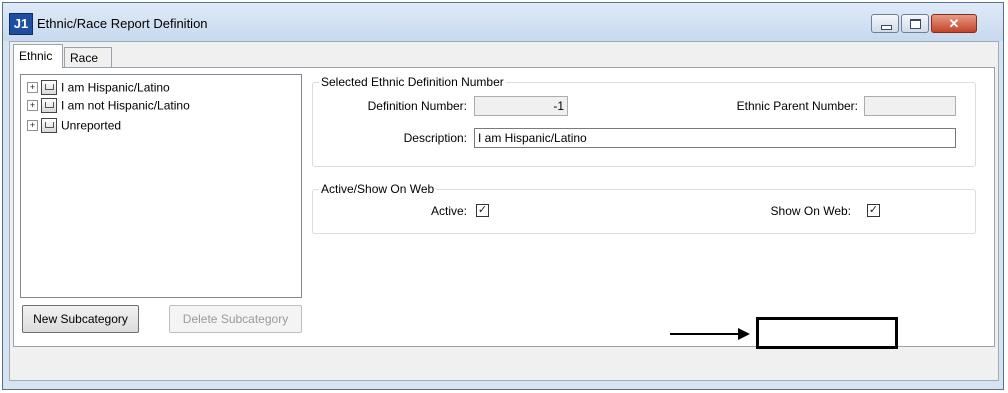 This screenshot has height=393, width=1008. Describe the element at coordinates (378, 189) in the screenshot. I see `active-group-legend: Active/Show On Web` at that location.